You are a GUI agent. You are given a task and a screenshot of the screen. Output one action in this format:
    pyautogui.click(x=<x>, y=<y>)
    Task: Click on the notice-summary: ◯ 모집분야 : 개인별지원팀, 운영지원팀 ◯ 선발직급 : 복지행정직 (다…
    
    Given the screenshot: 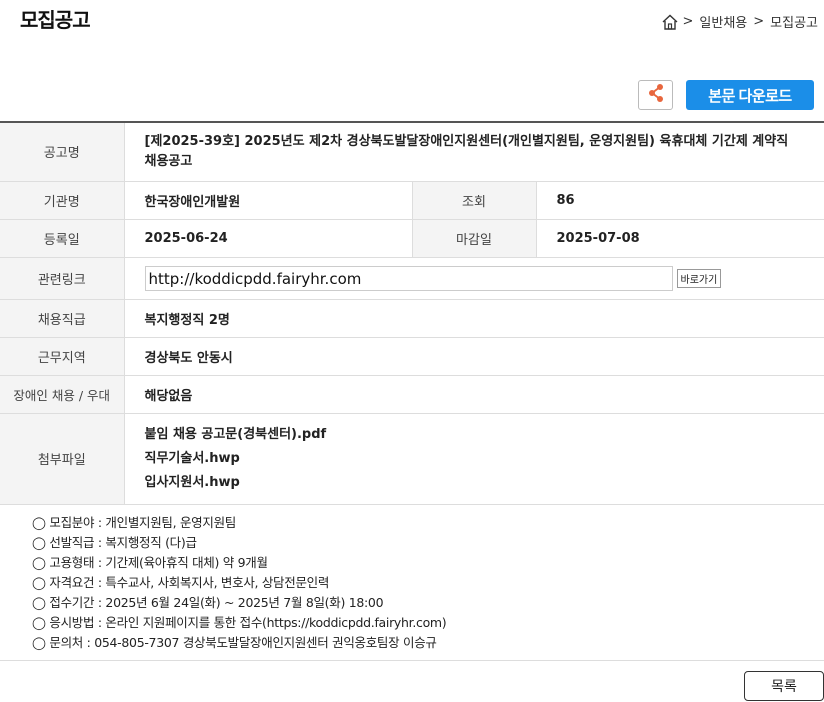 What is the action you would take?
    pyautogui.click(x=239, y=583)
    